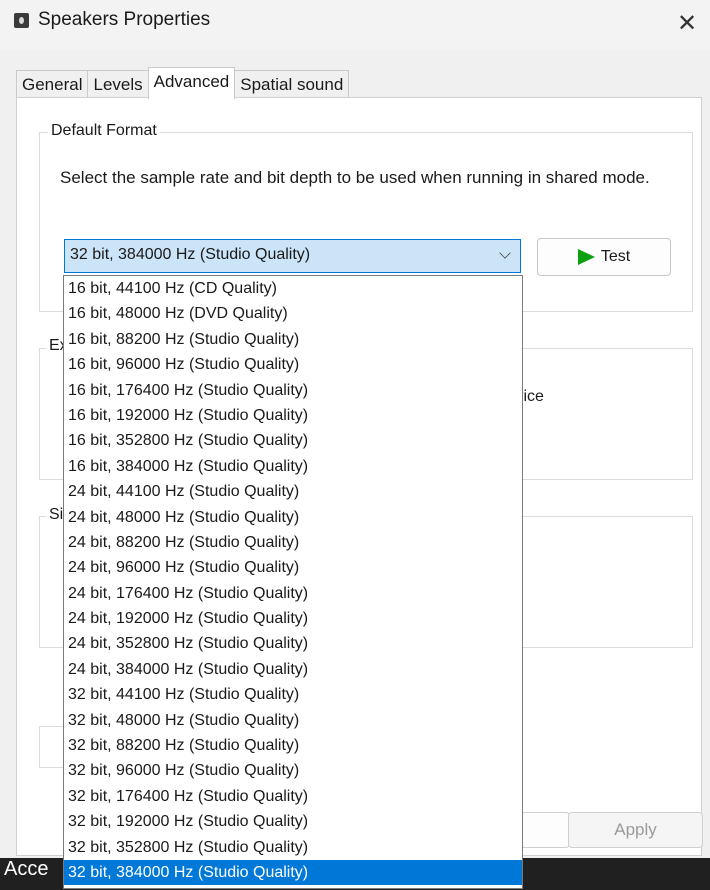 The image size is (710, 890). What do you see at coordinates (293, 847) in the screenshot?
I see `dropdown-option: 32 bit, 352800 Hz (Studio Quality)` at bounding box center [293, 847].